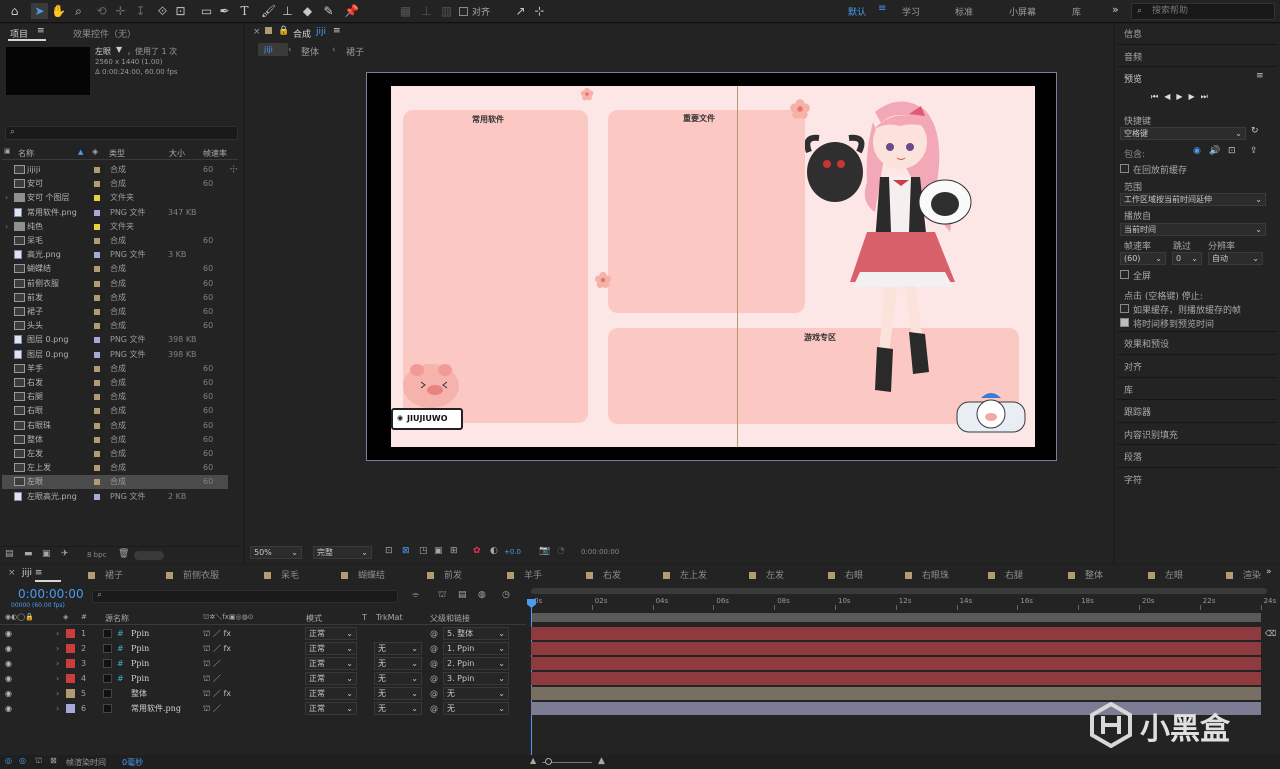 The image size is (1280, 769). What do you see at coordinates (444, 574) in the screenshot?
I see `timeline-tab: 前发` at bounding box center [444, 574].